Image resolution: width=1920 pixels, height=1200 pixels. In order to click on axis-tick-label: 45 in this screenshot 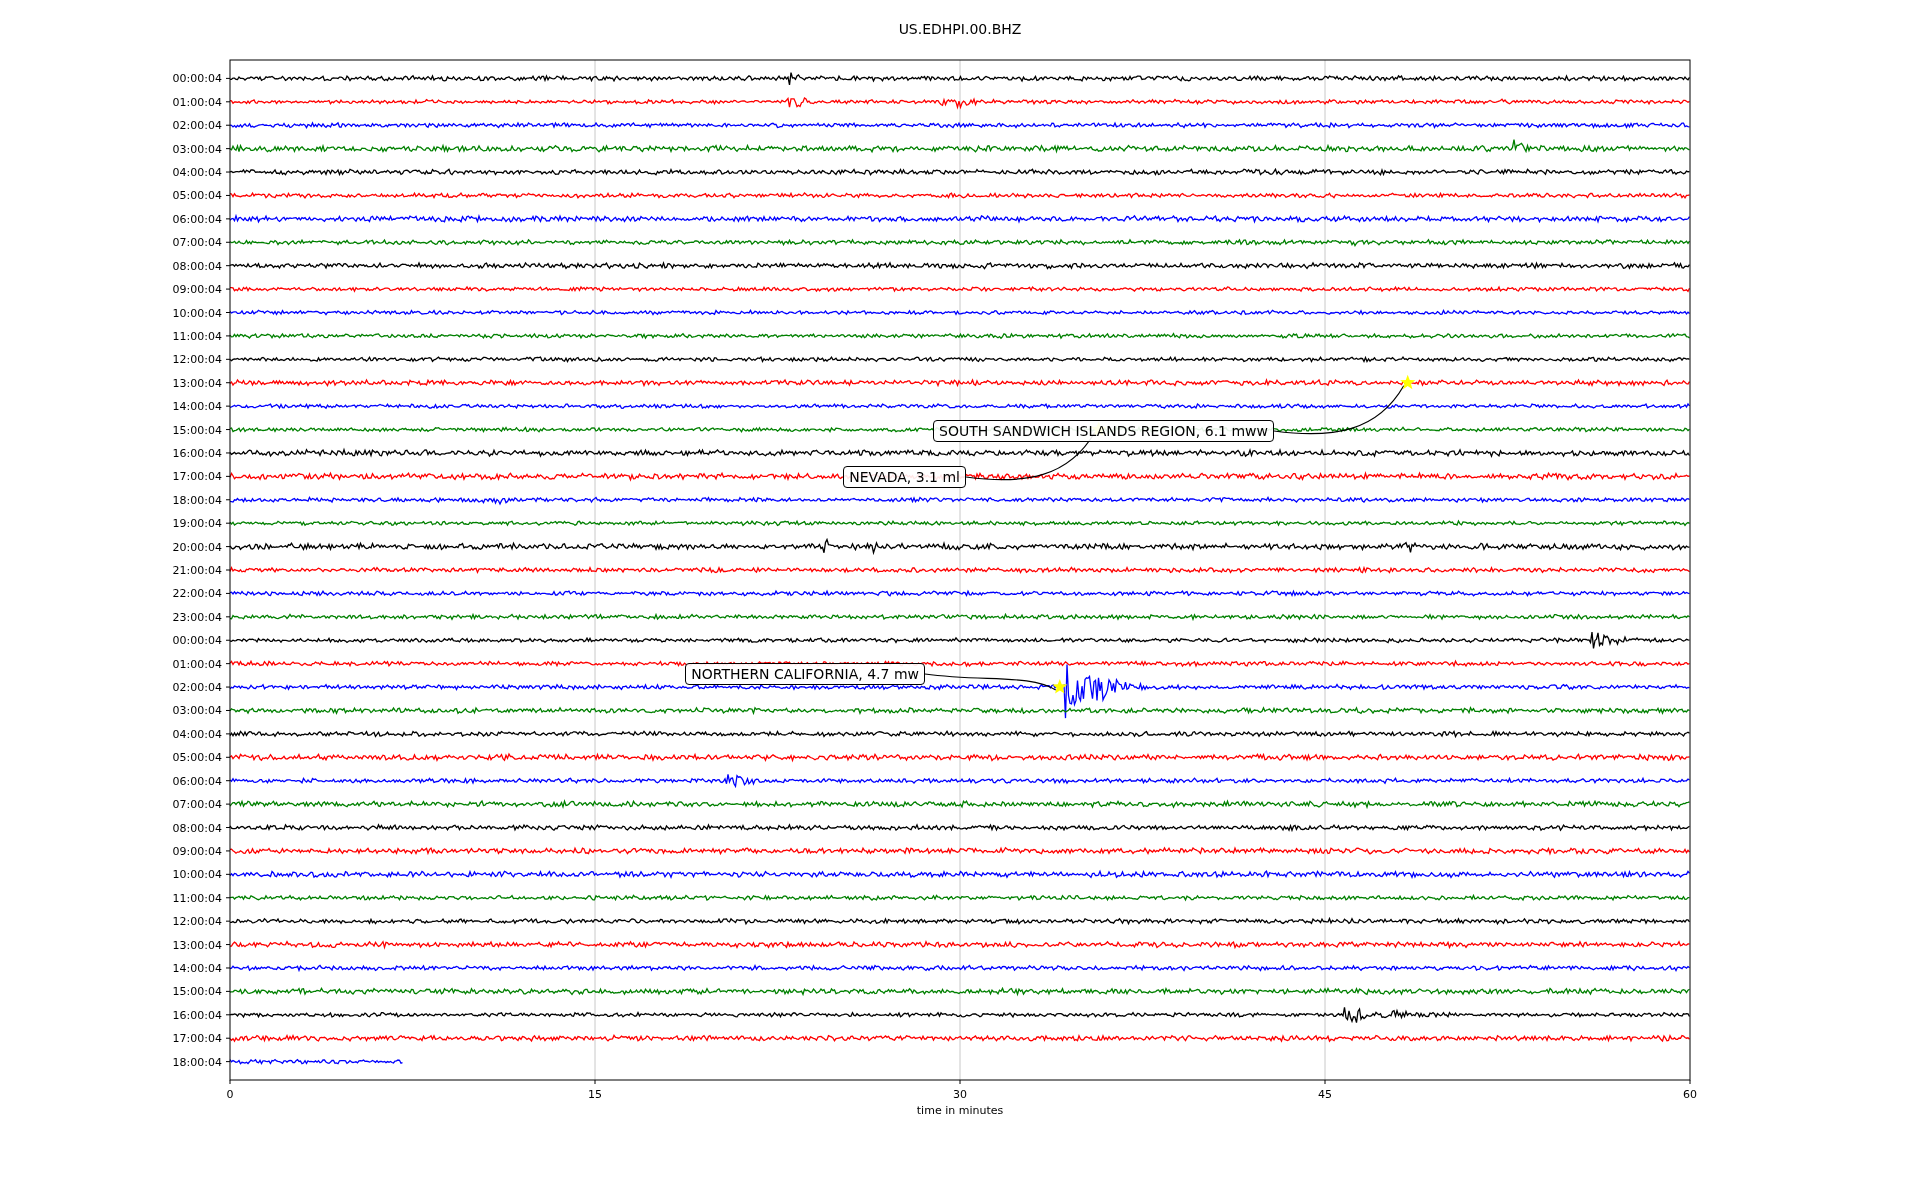, I will do `click(1325, 1094)`.